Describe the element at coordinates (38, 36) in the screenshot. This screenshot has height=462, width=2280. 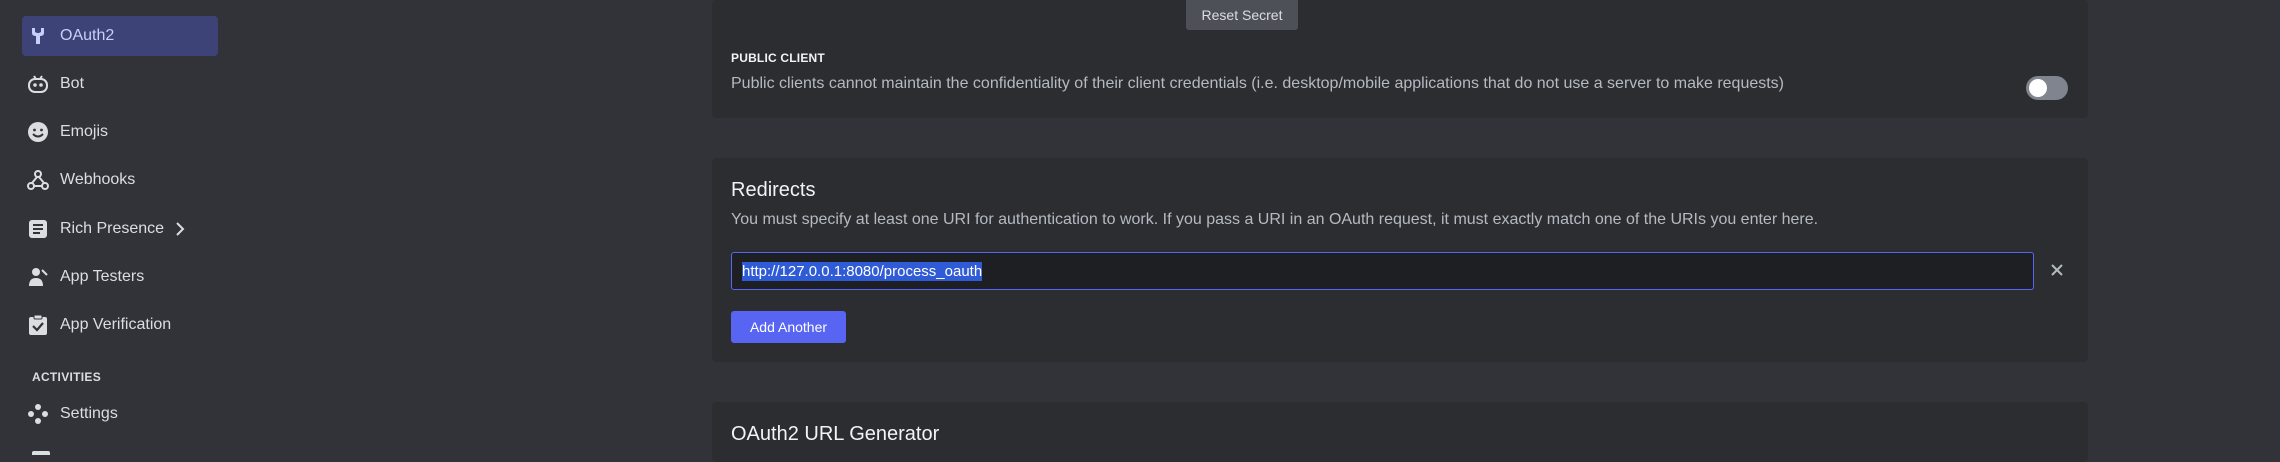
I see `wrench-icon` at that location.